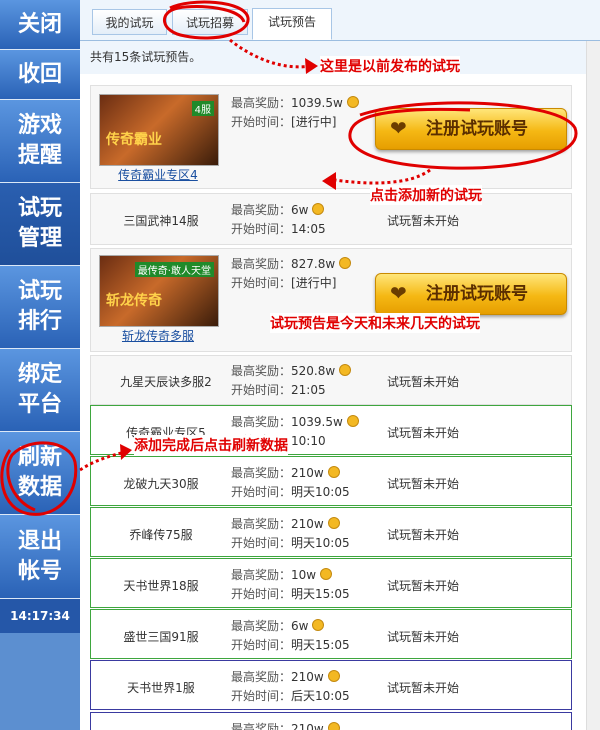 The width and height of the screenshot is (600, 730). I want to click on scribble-arrow-add, so click(382, 176).